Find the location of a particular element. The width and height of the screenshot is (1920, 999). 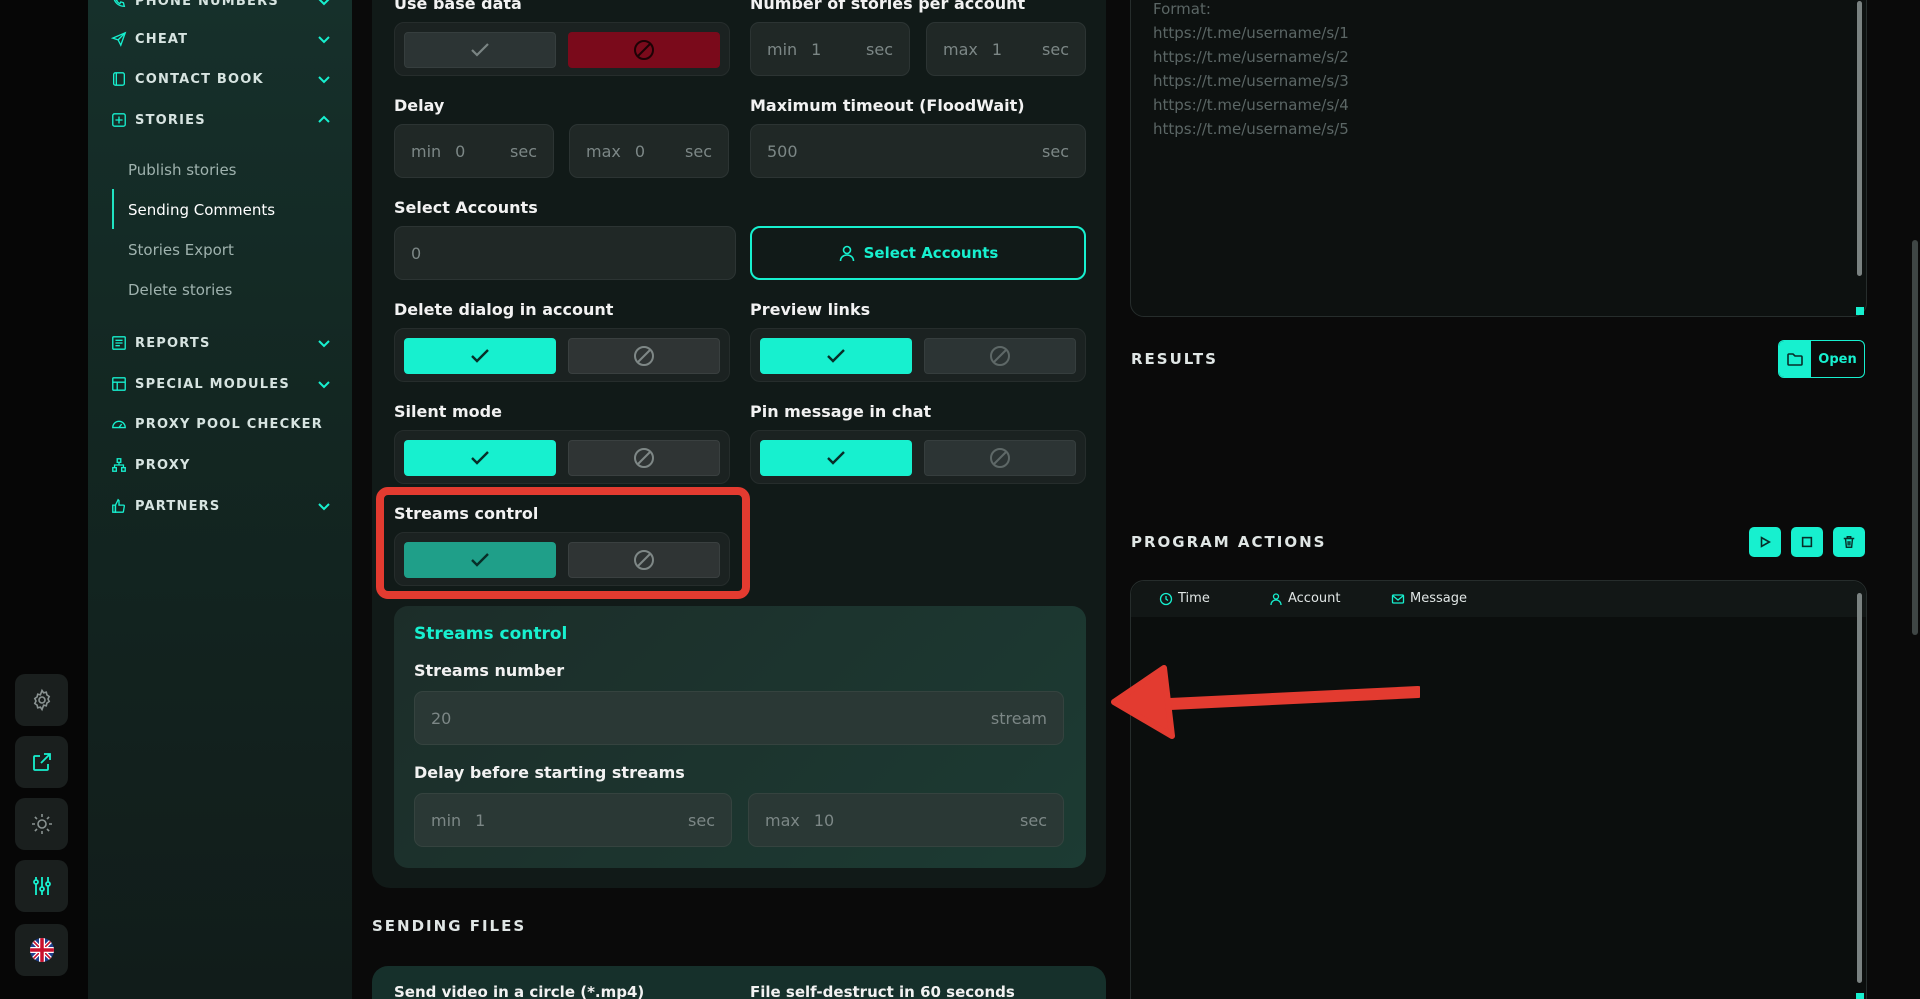

page-scrollbar is located at coordinates (1915, 437).